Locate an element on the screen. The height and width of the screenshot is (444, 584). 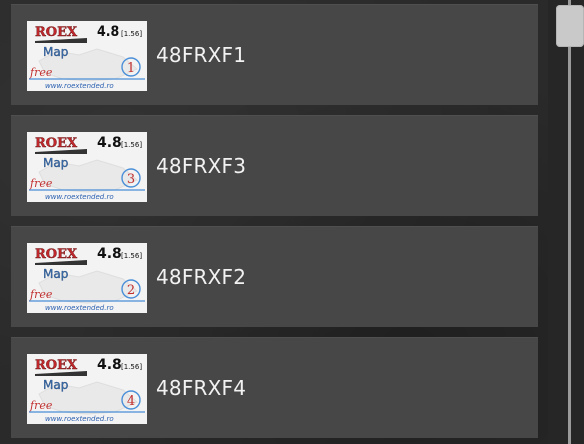
mod-name: 48FRXF1 is located at coordinates (201, 55).